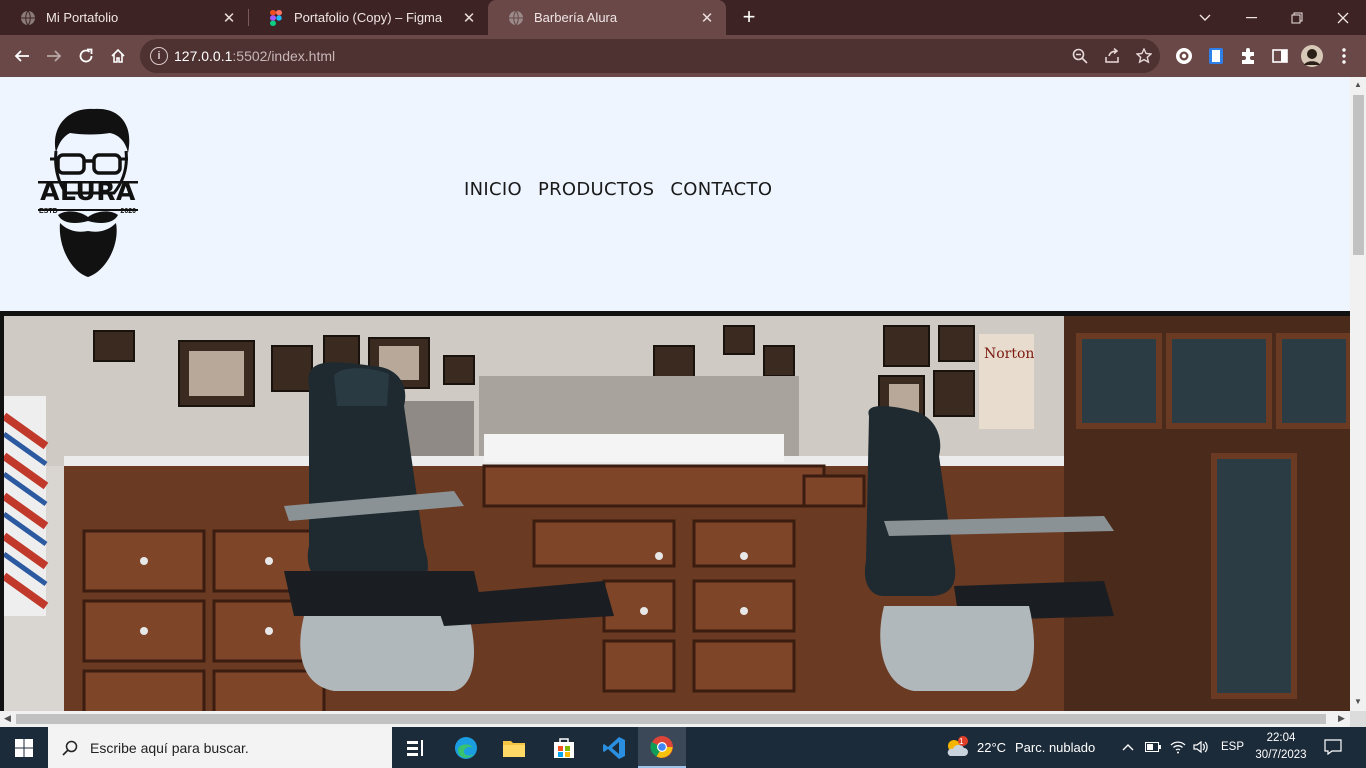  I want to click on alura-logo: ALURA ESTD 2020, so click(88, 193).